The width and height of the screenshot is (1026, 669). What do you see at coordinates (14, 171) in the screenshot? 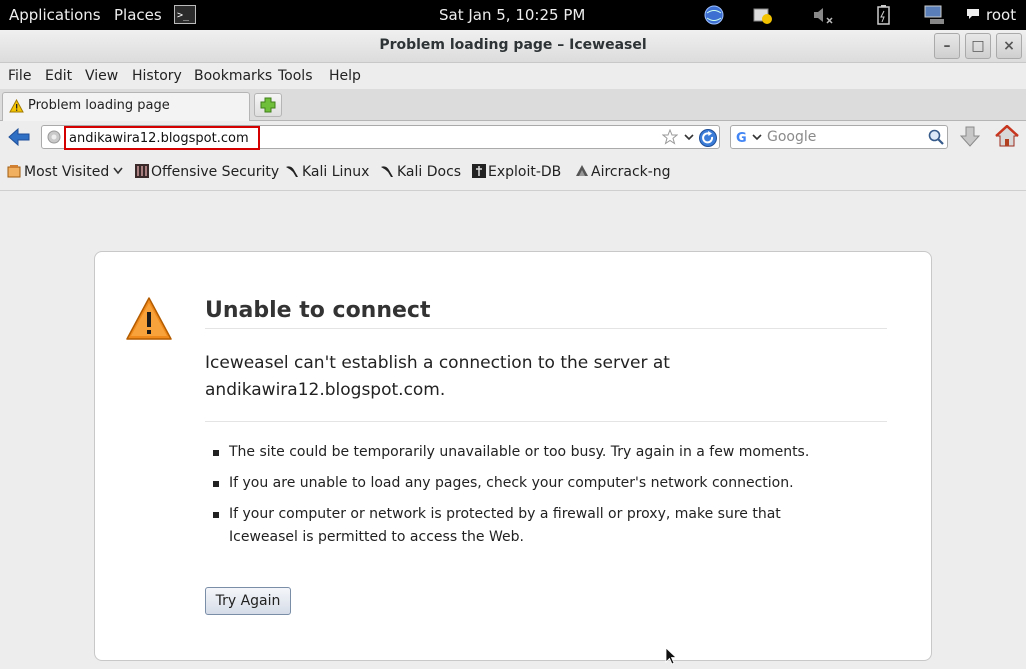
I see `most-visited-icon` at bounding box center [14, 171].